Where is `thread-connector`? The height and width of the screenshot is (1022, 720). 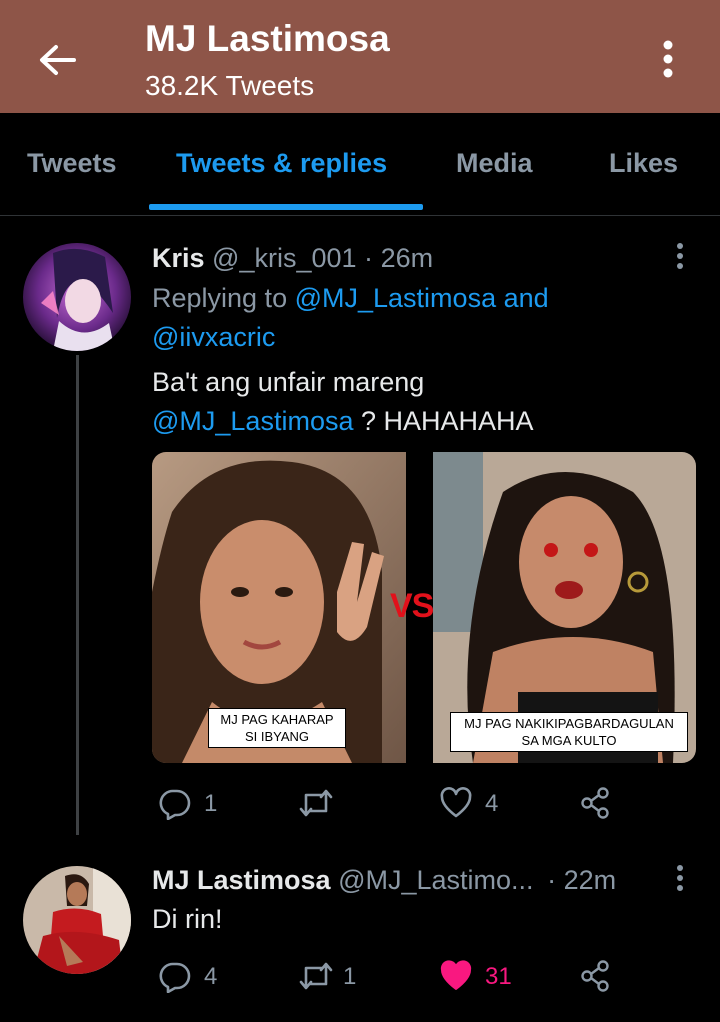
thread-connector is located at coordinates (77, 595).